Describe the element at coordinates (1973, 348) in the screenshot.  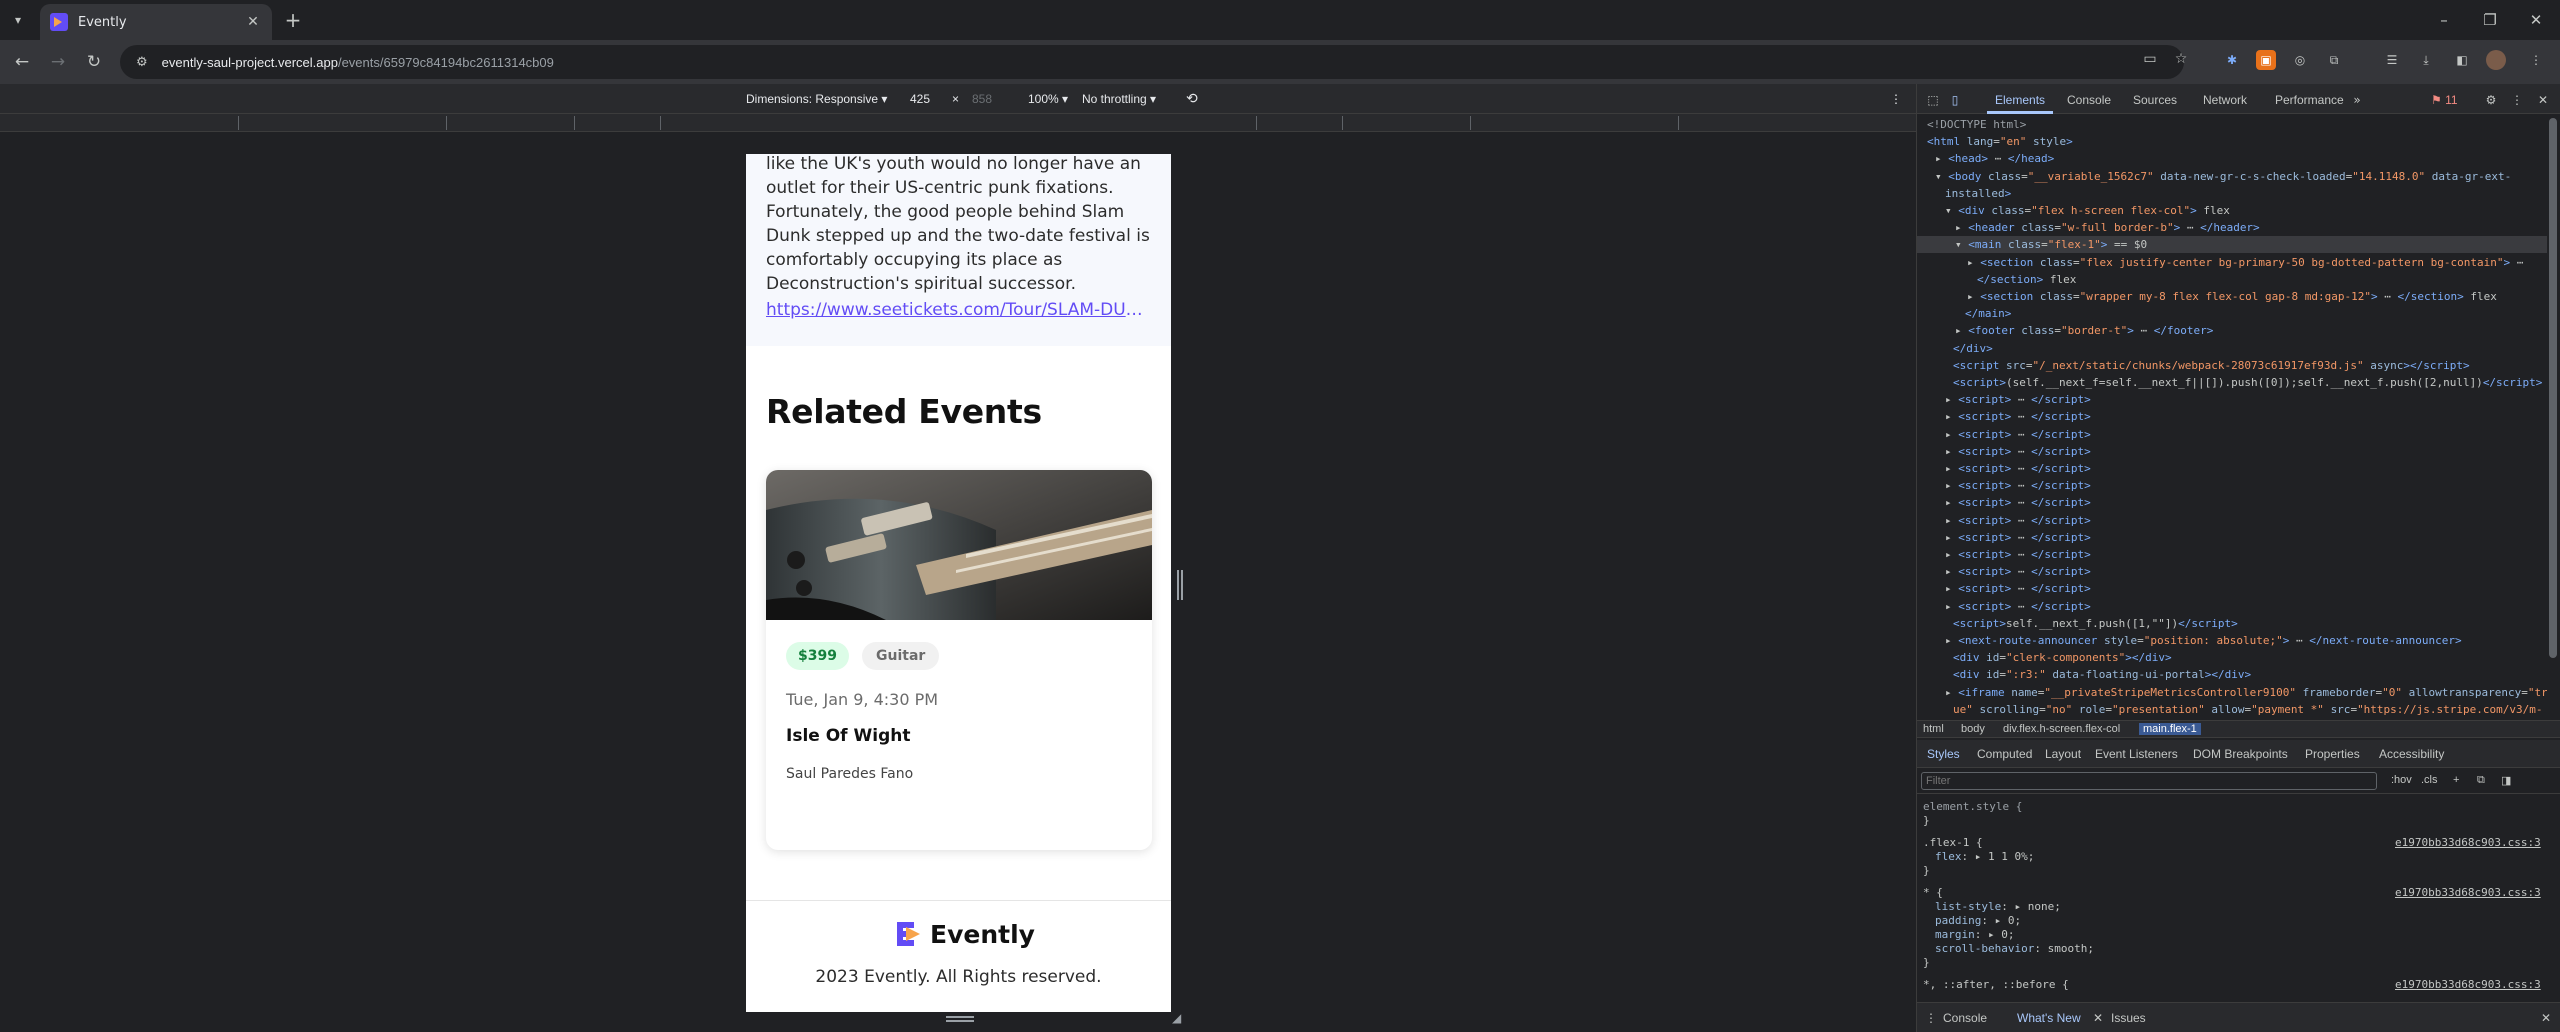
I see `dom-node-line: </div>` at that location.